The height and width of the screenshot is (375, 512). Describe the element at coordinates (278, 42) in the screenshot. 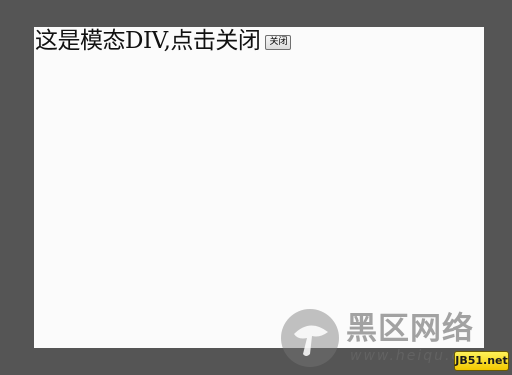

I see `close-button: 关闭` at that location.